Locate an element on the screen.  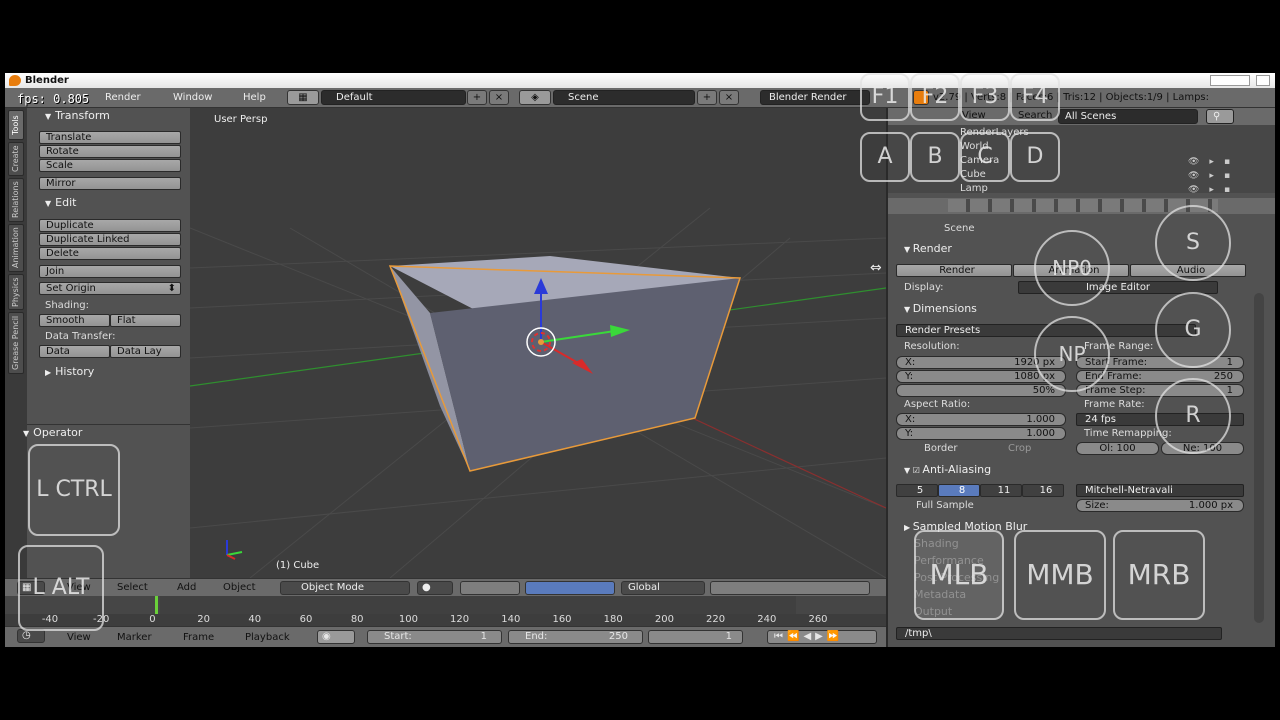
delete-button: Delete is located at coordinates (110, 253).